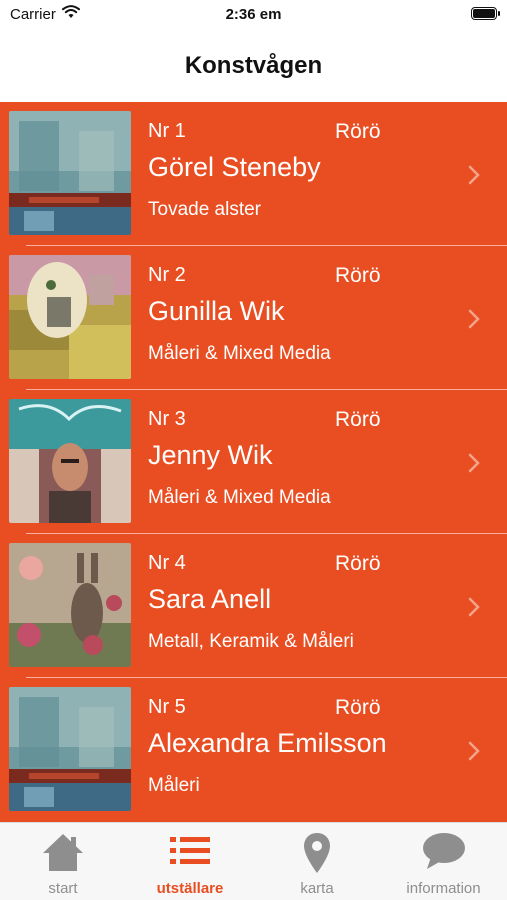 This screenshot has width=507, height=900. I want to click on exhibitor-number: Nr 2, so click(167, 275).